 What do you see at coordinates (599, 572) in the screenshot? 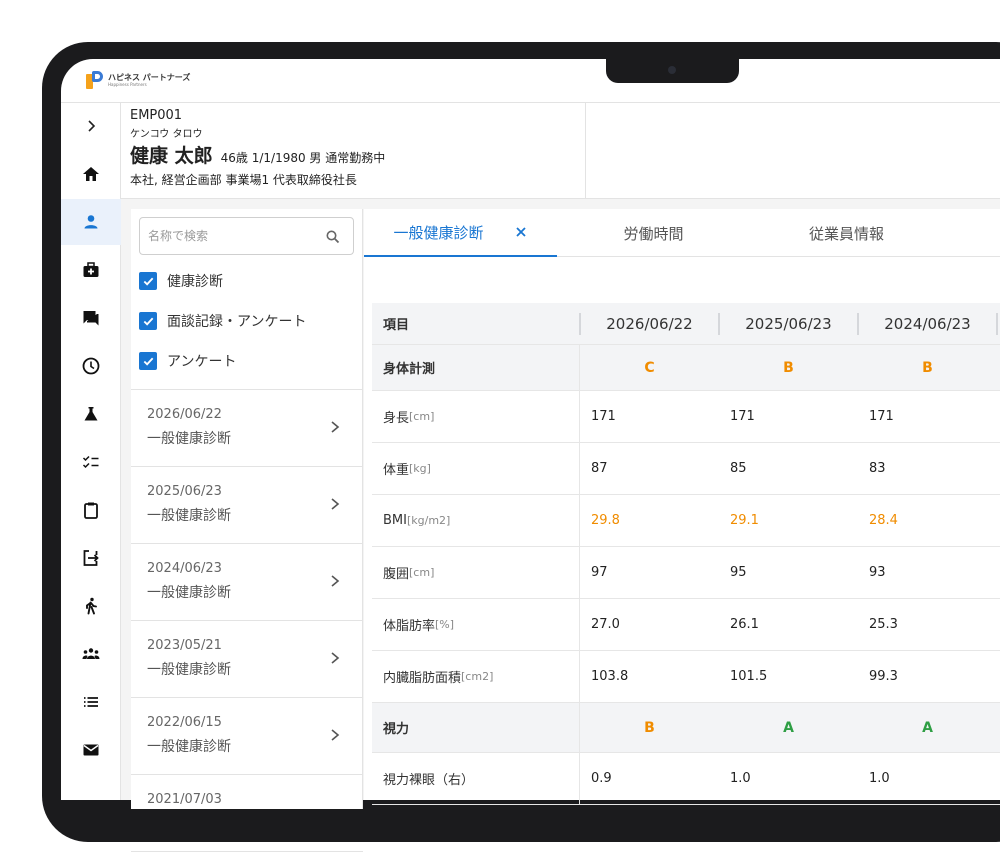
I see `table-cell: 97` at bounding box center [599, 572].